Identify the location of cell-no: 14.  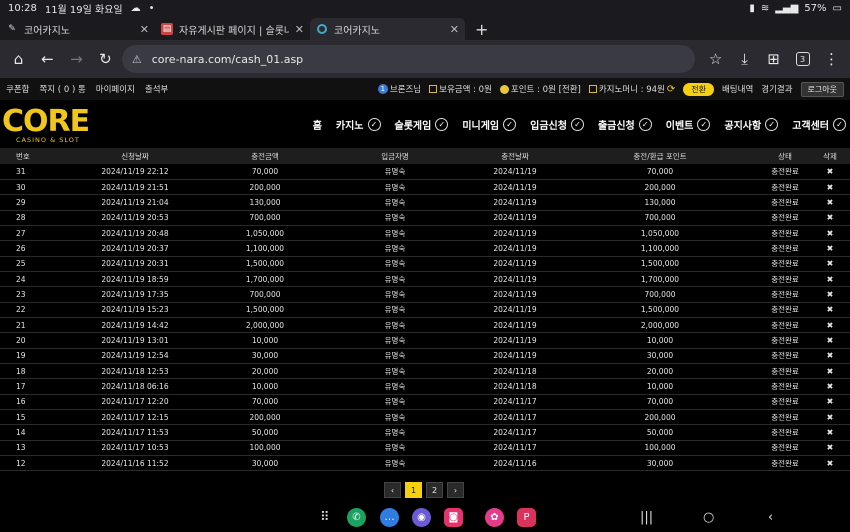
(21, 433).